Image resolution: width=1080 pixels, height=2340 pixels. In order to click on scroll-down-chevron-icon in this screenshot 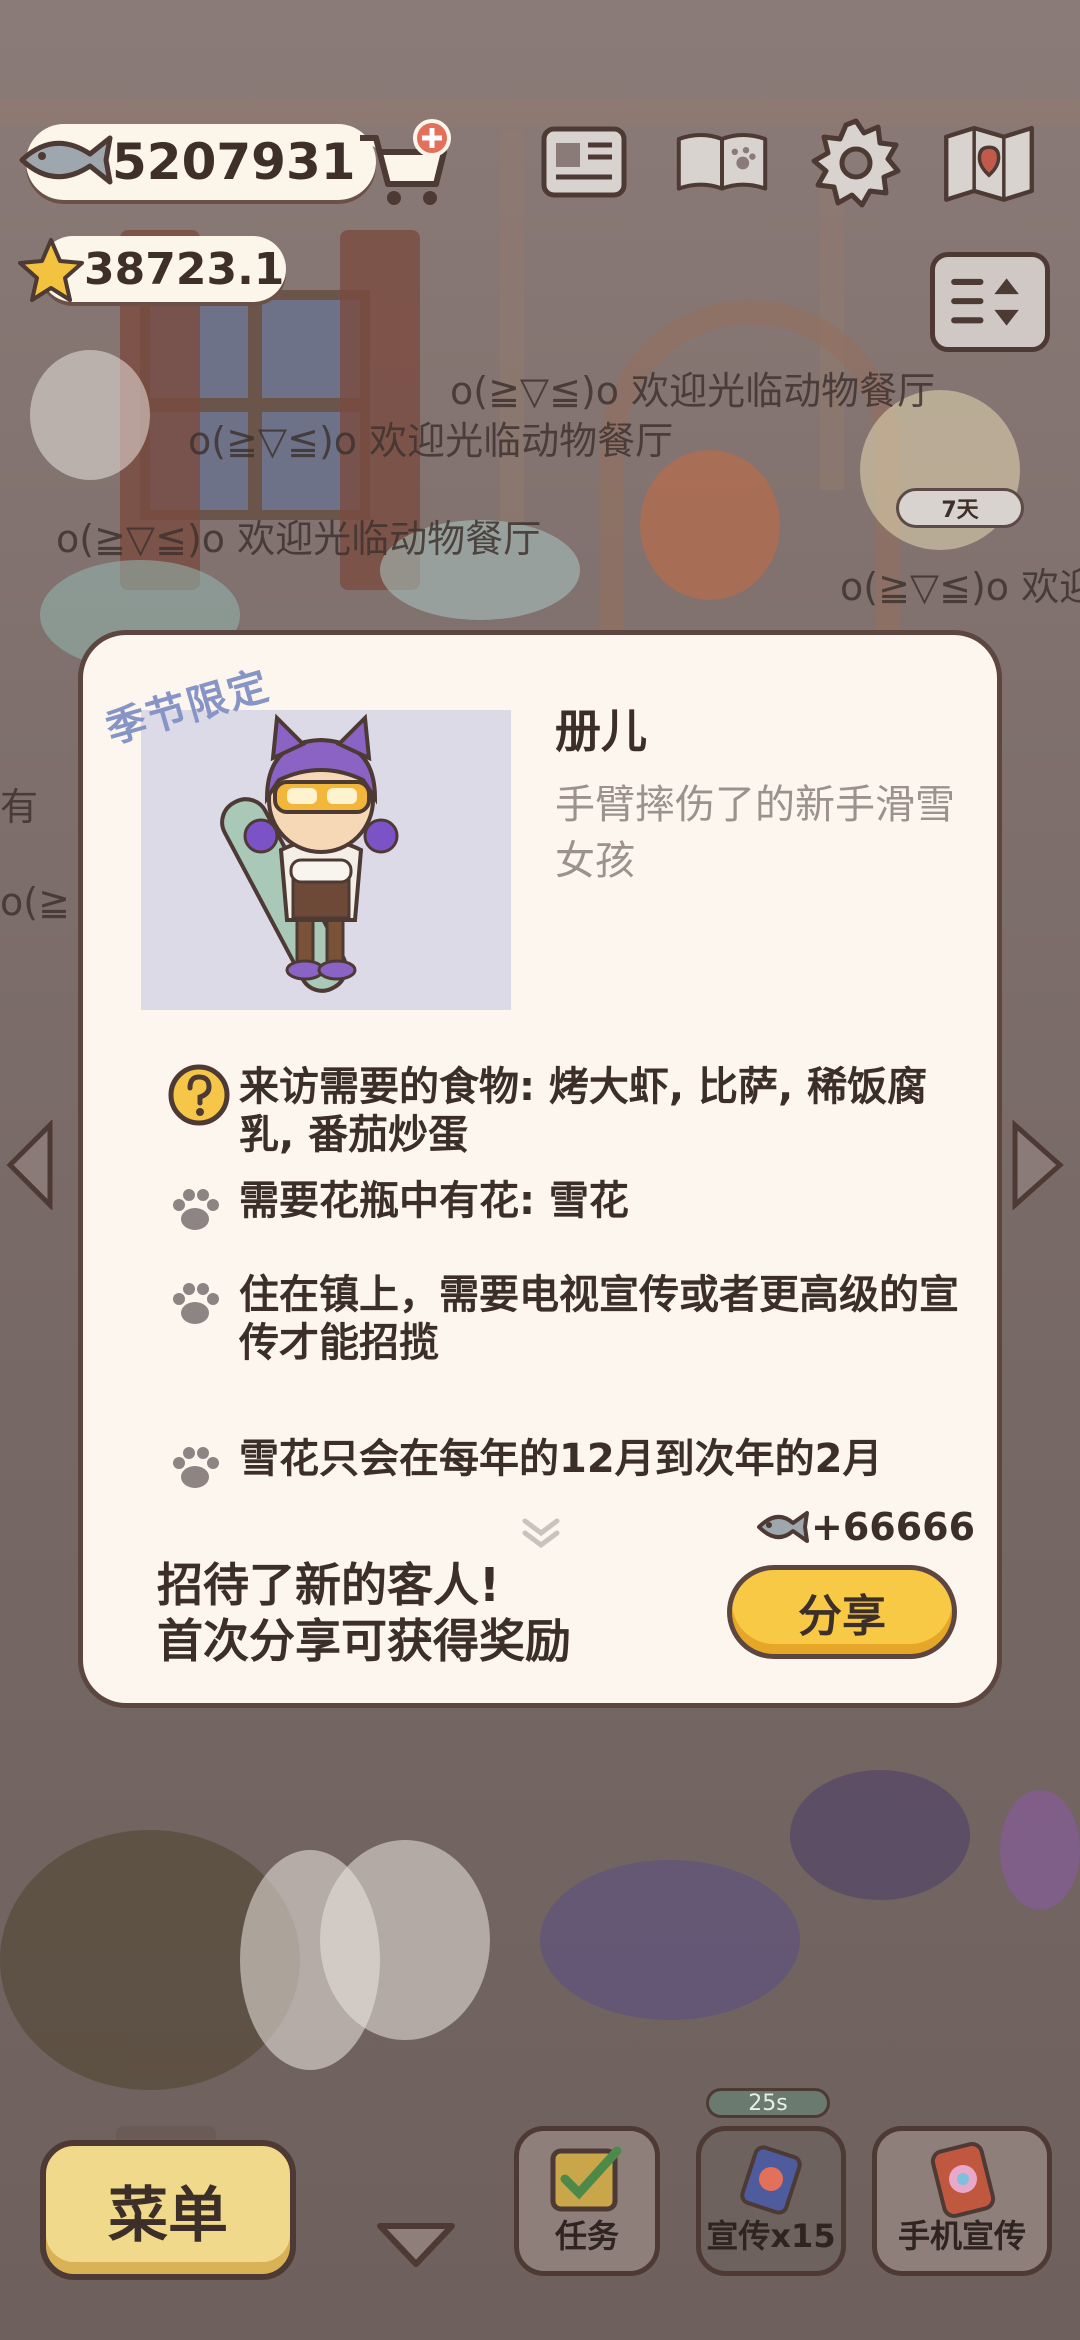, I will do `click(541, 1533)`.